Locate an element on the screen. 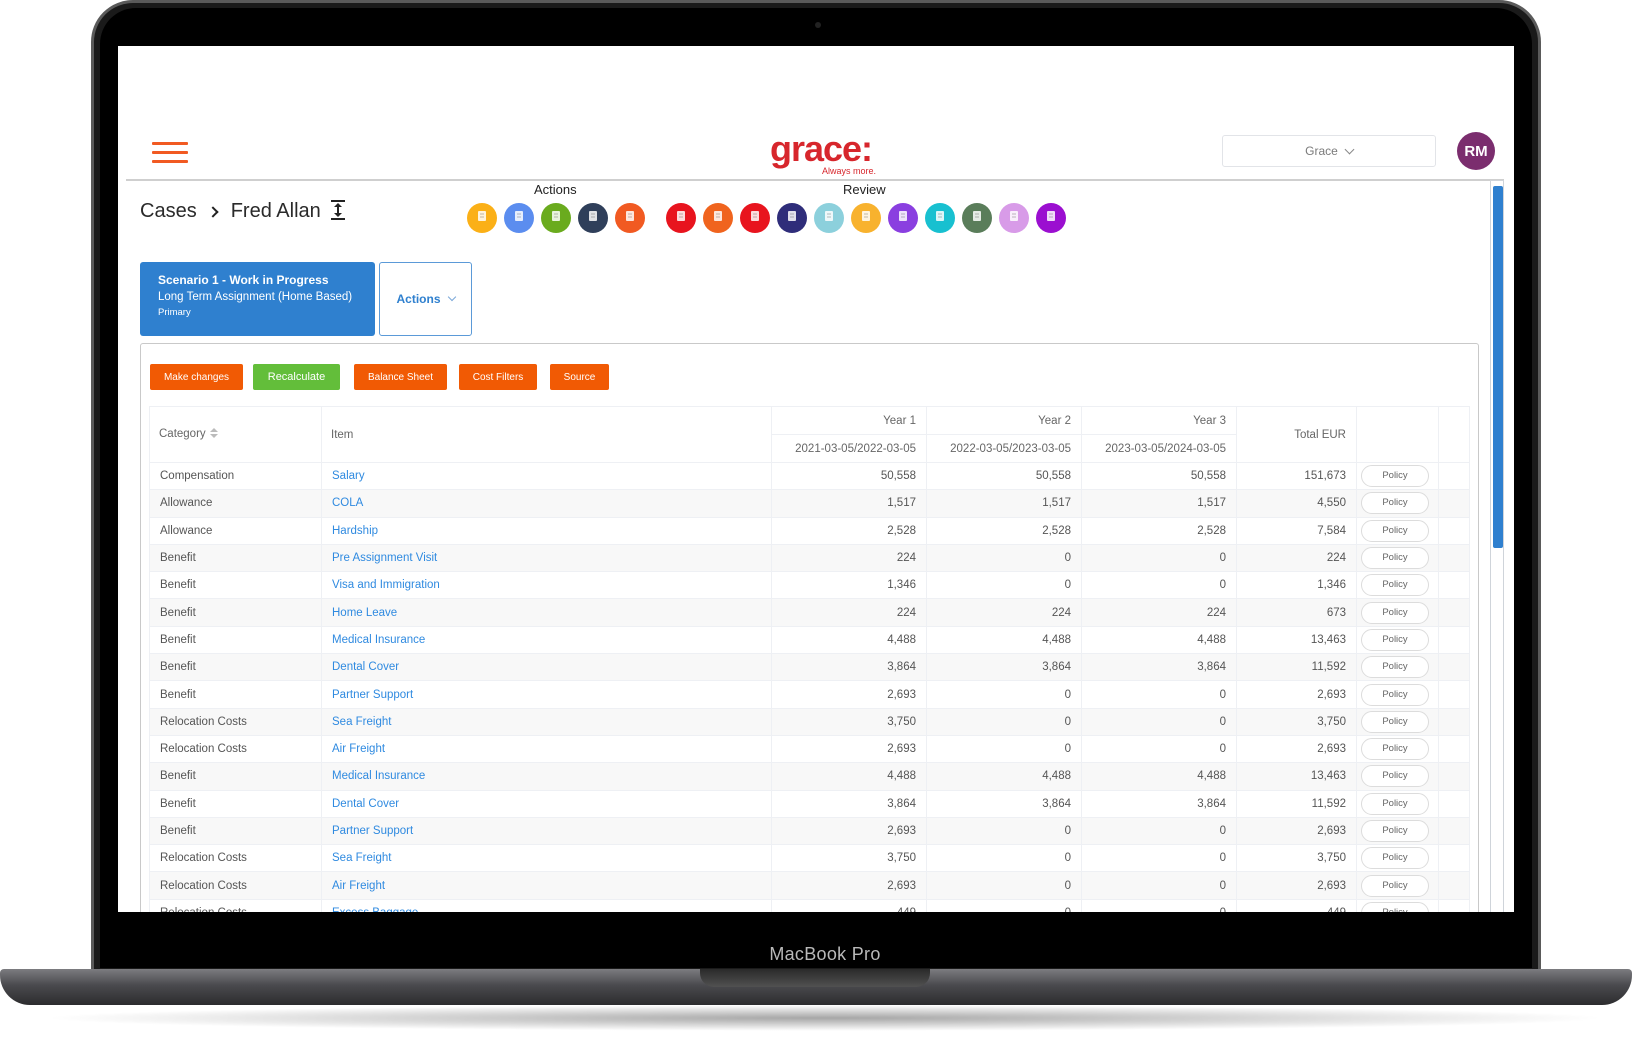  cell-item: Air Freight is located at coordinates (546, 749).